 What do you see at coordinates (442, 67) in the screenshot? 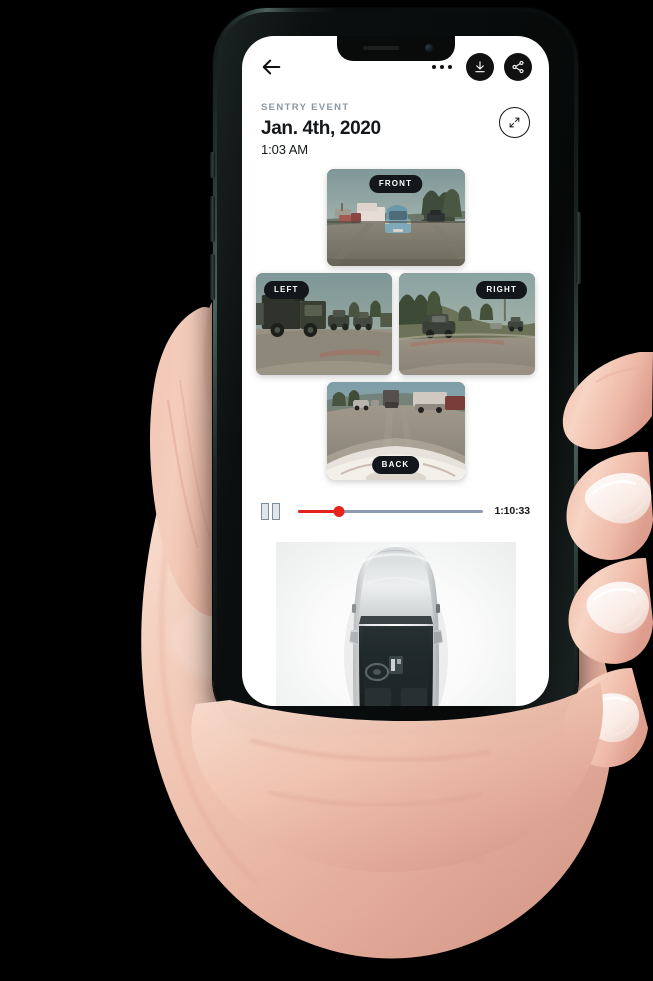
I see `more-options-icon` at bounding box center [442, 67].